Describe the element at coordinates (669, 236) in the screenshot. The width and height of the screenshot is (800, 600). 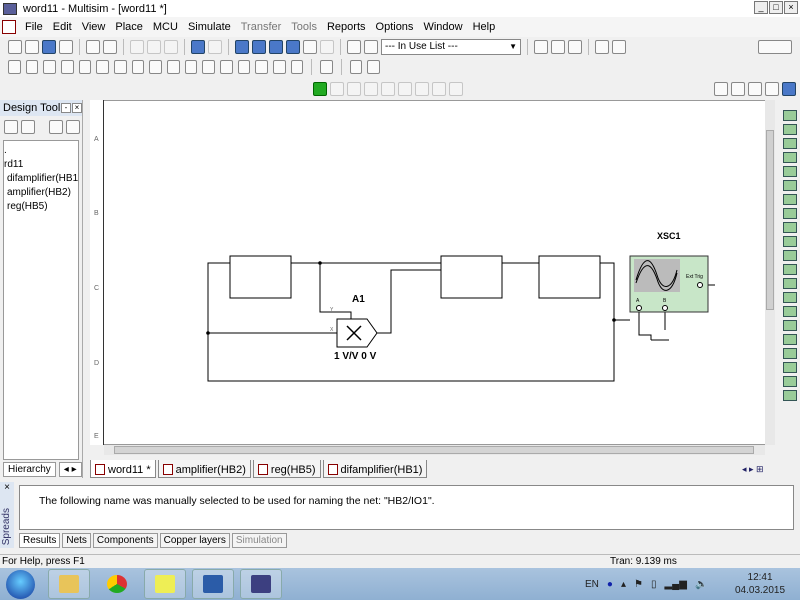
I see `scope-label: XSC1` at that location.